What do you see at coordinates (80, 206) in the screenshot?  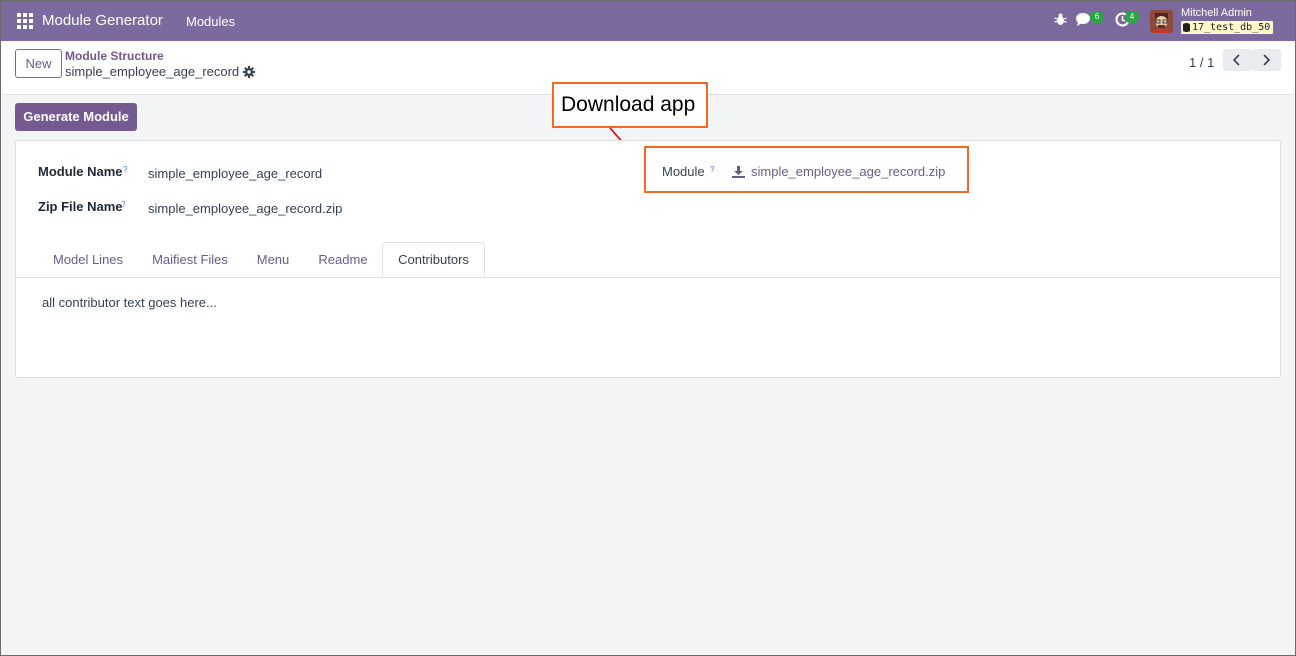 I see `zip-file-name-label: Zip File Name` at bounding box center [80, 206].